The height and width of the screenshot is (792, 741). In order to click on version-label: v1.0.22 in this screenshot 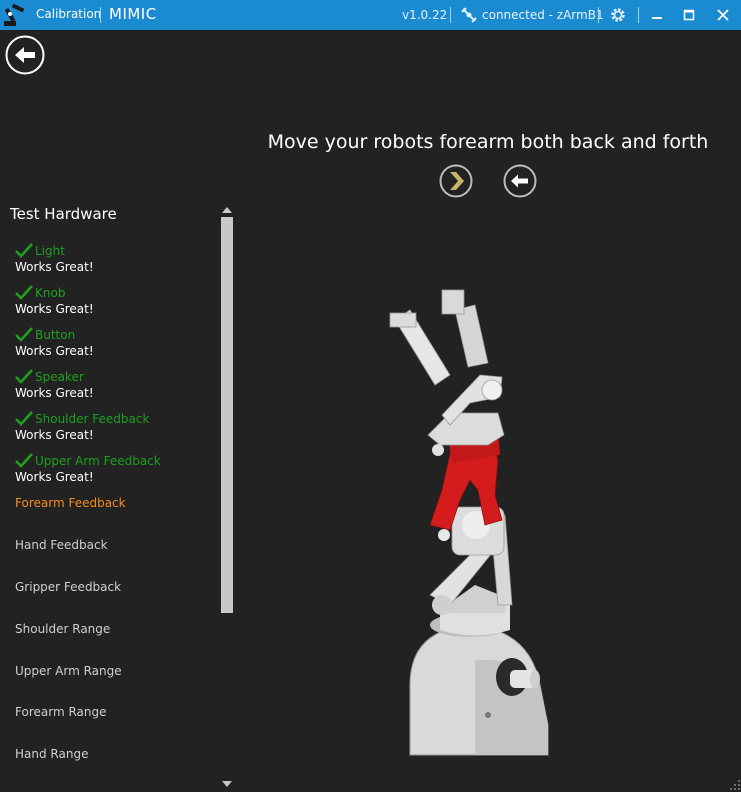, I will do `click(425, 15)`.